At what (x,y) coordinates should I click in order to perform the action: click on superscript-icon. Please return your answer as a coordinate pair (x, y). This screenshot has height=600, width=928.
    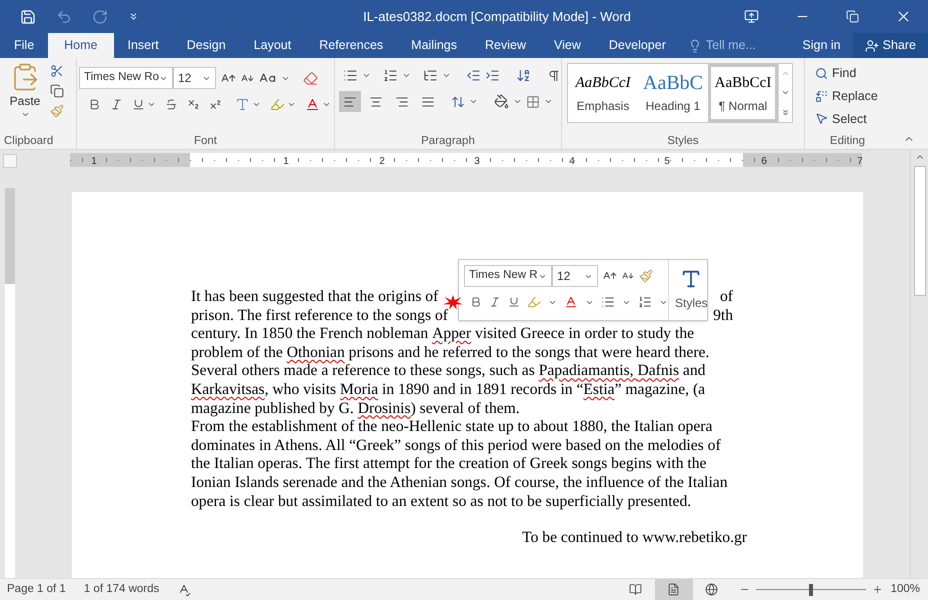
    Looking at the image, I should click on (215, 104).